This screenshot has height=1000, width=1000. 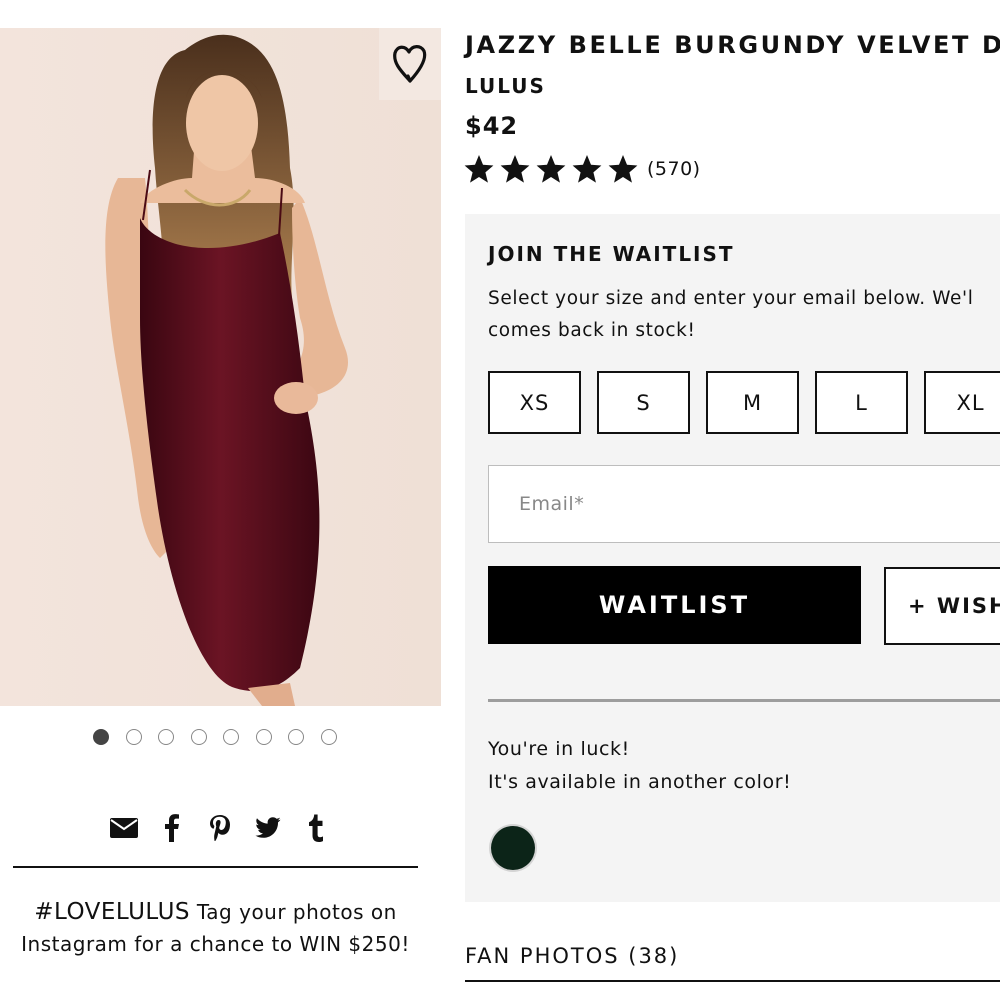 What do you see at coordinates (942, 606) in the screenshot?
I see `wishlist-button: + WISHL` at bounding box center [942, 606].